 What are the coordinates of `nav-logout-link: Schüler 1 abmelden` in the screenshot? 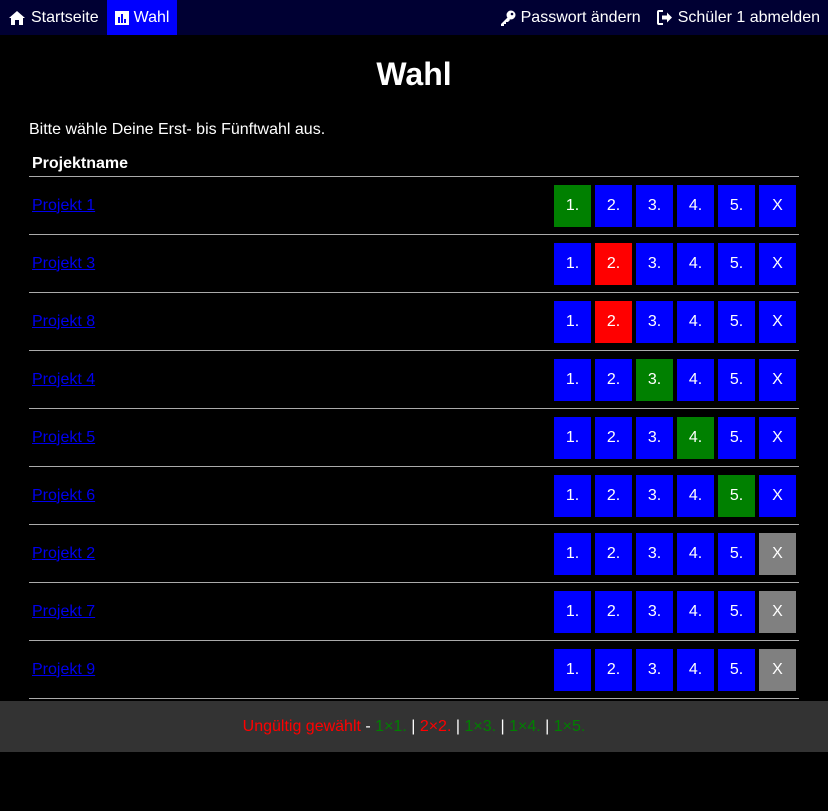 It's located at (738, 17).